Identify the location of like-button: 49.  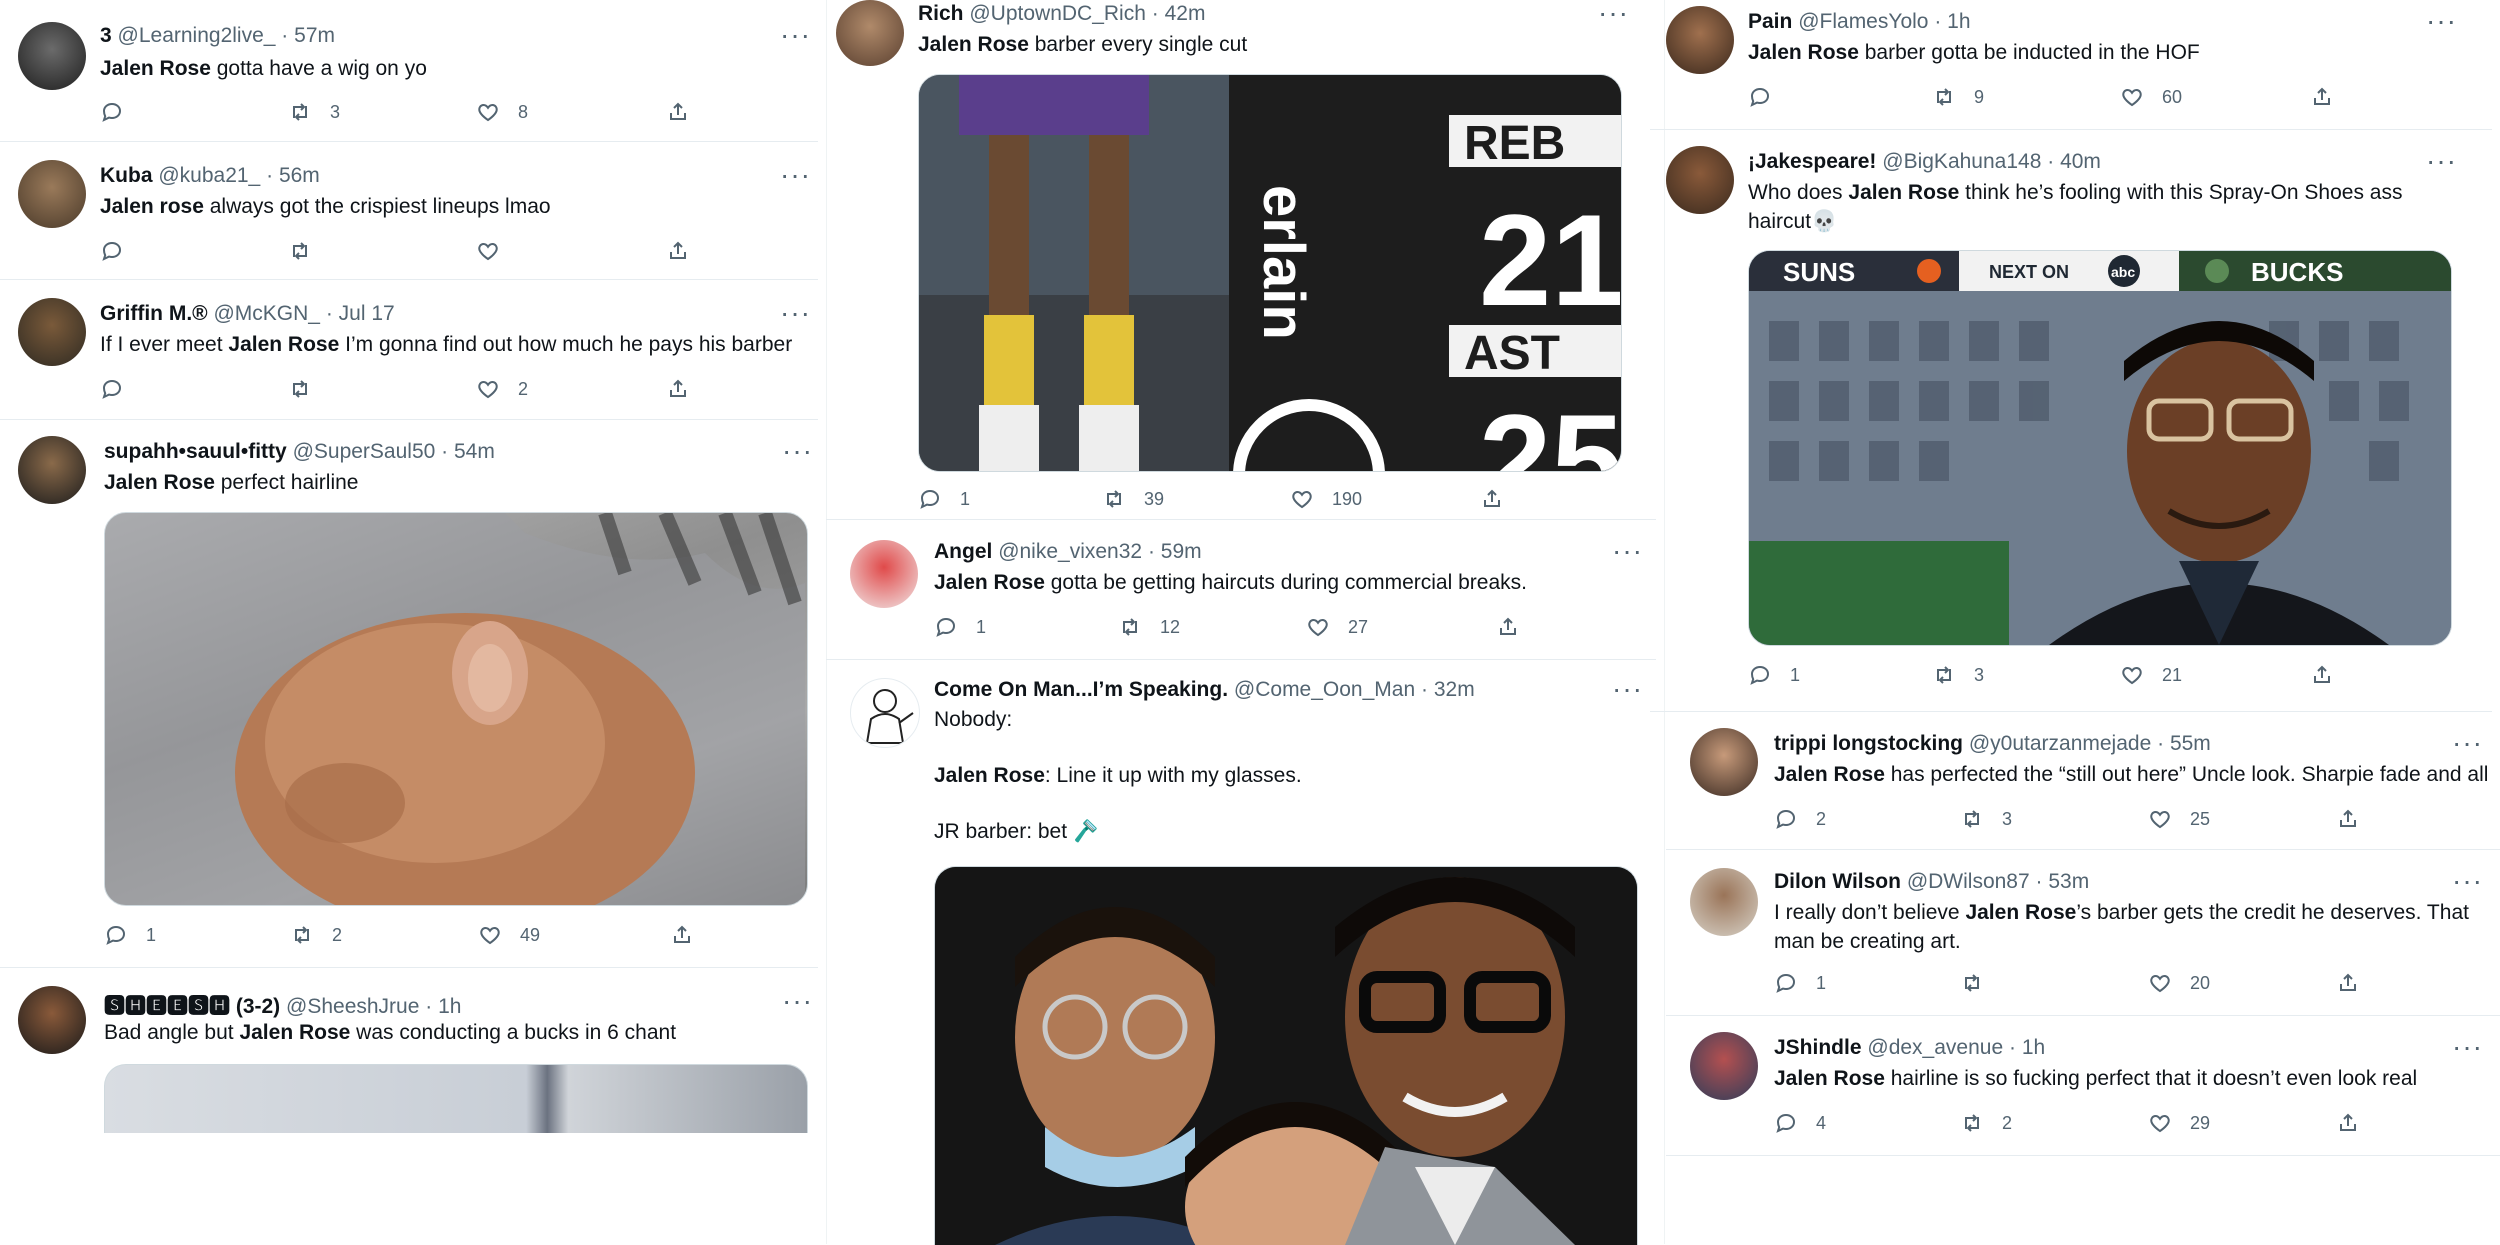
(509, 935).